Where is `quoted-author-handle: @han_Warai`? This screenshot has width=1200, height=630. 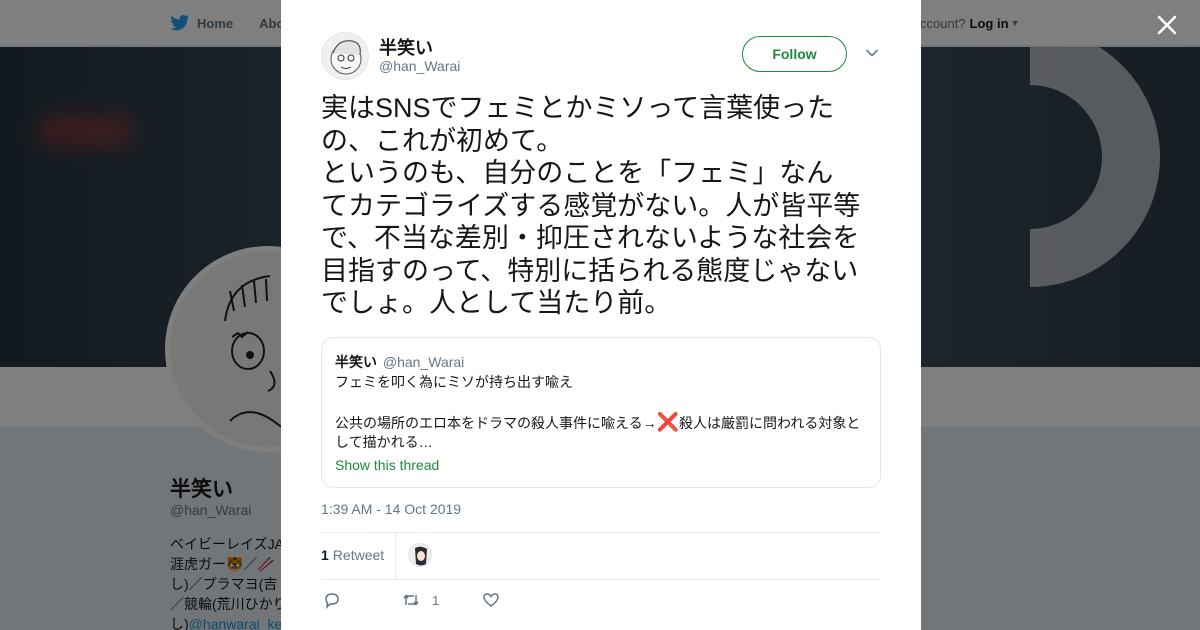
quoted-author-handle: @han_Warai is located at coordinates (423, 362).